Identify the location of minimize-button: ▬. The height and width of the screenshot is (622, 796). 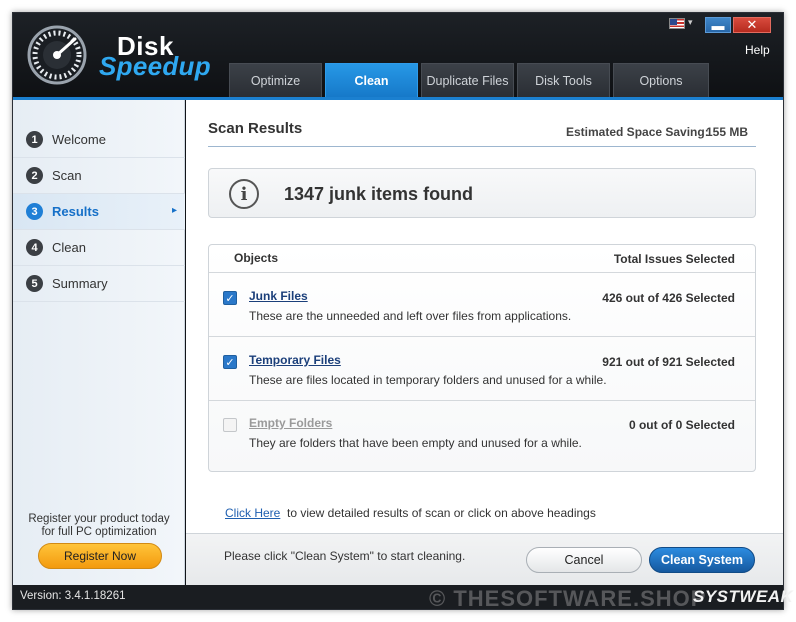
(718, 25).